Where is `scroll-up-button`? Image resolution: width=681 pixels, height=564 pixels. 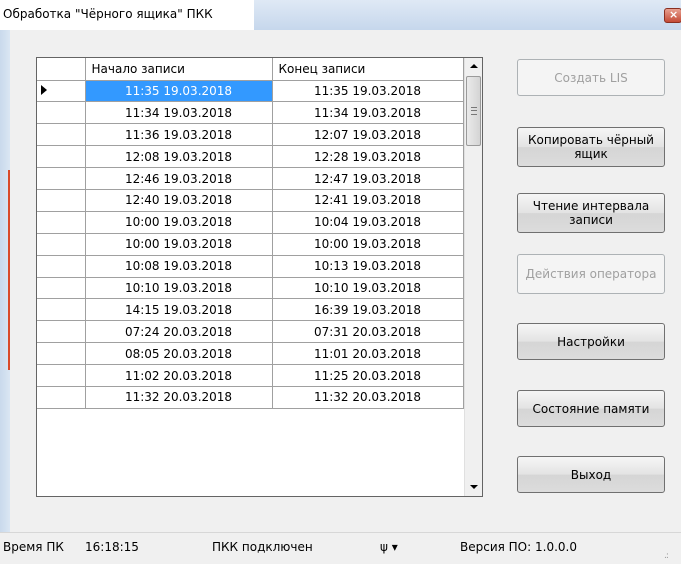 scroll-up-button is located at coordinates (473, 67).